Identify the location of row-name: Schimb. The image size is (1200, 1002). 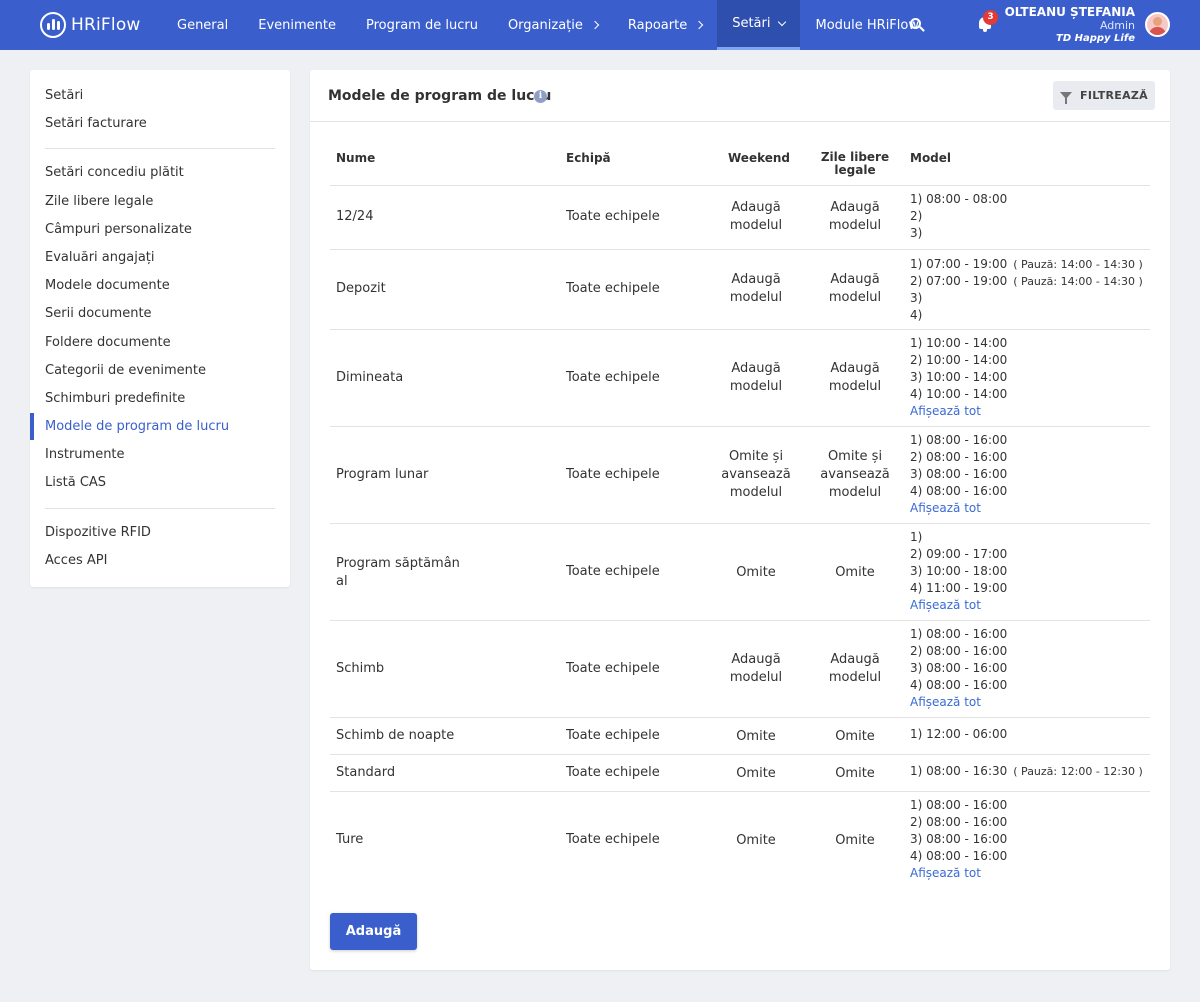
(360, 668).